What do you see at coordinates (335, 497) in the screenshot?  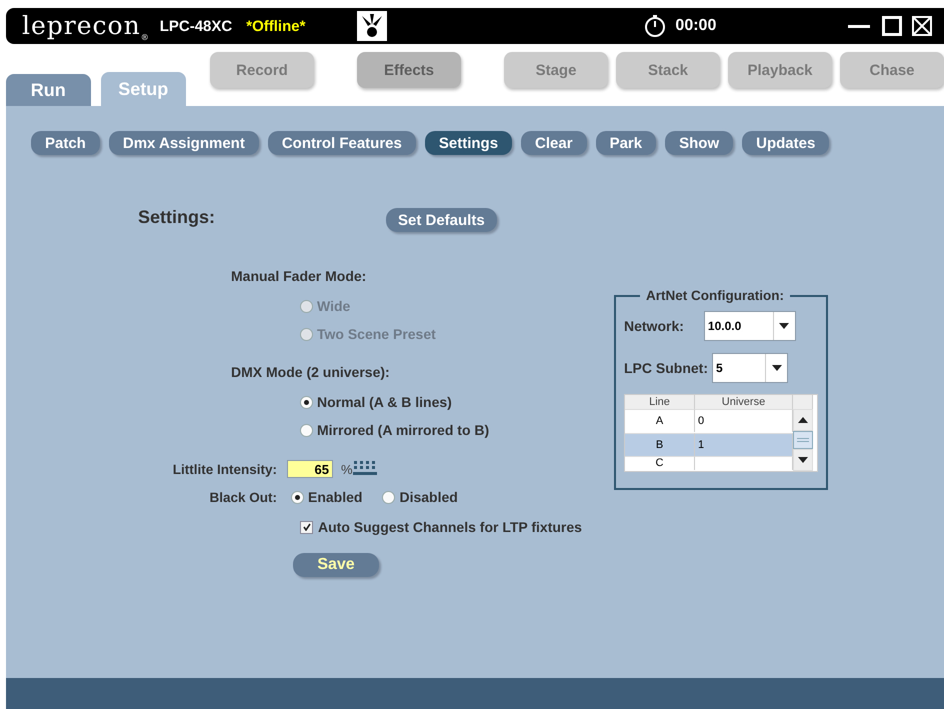 I see `radio-label: Enabled` at bounding box center [335, 497].